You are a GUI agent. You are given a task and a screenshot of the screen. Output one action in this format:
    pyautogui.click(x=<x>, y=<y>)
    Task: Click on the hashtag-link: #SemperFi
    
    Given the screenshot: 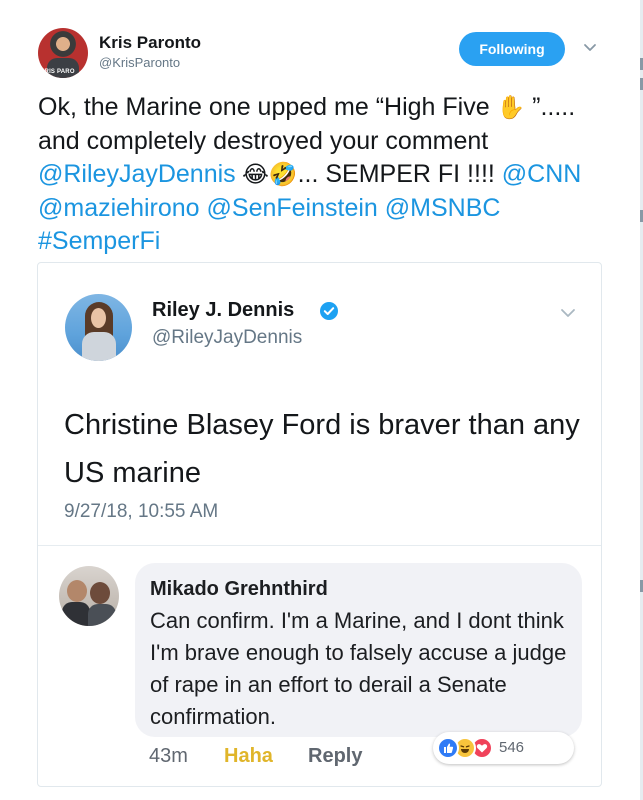 What is the action you would take?
    pyautogui.click(x=99, y=241)
    